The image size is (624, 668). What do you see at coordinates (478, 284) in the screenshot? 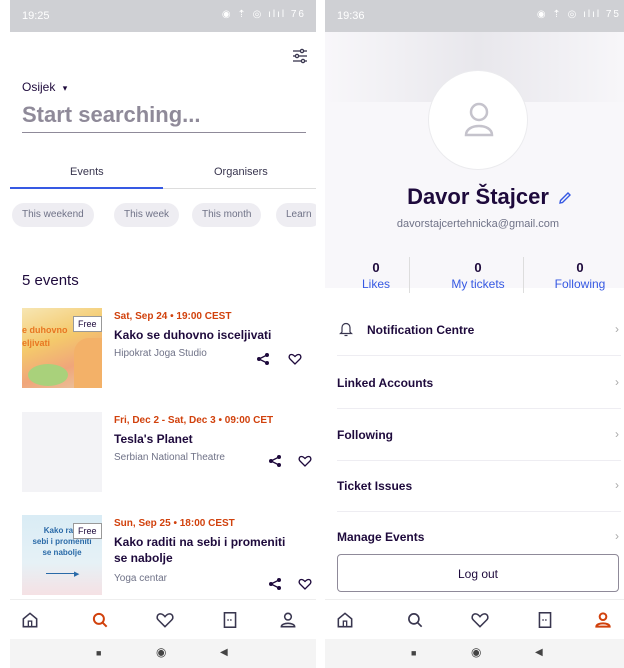
I see `stat-label: My tickets` at bounding box center [478, 284].